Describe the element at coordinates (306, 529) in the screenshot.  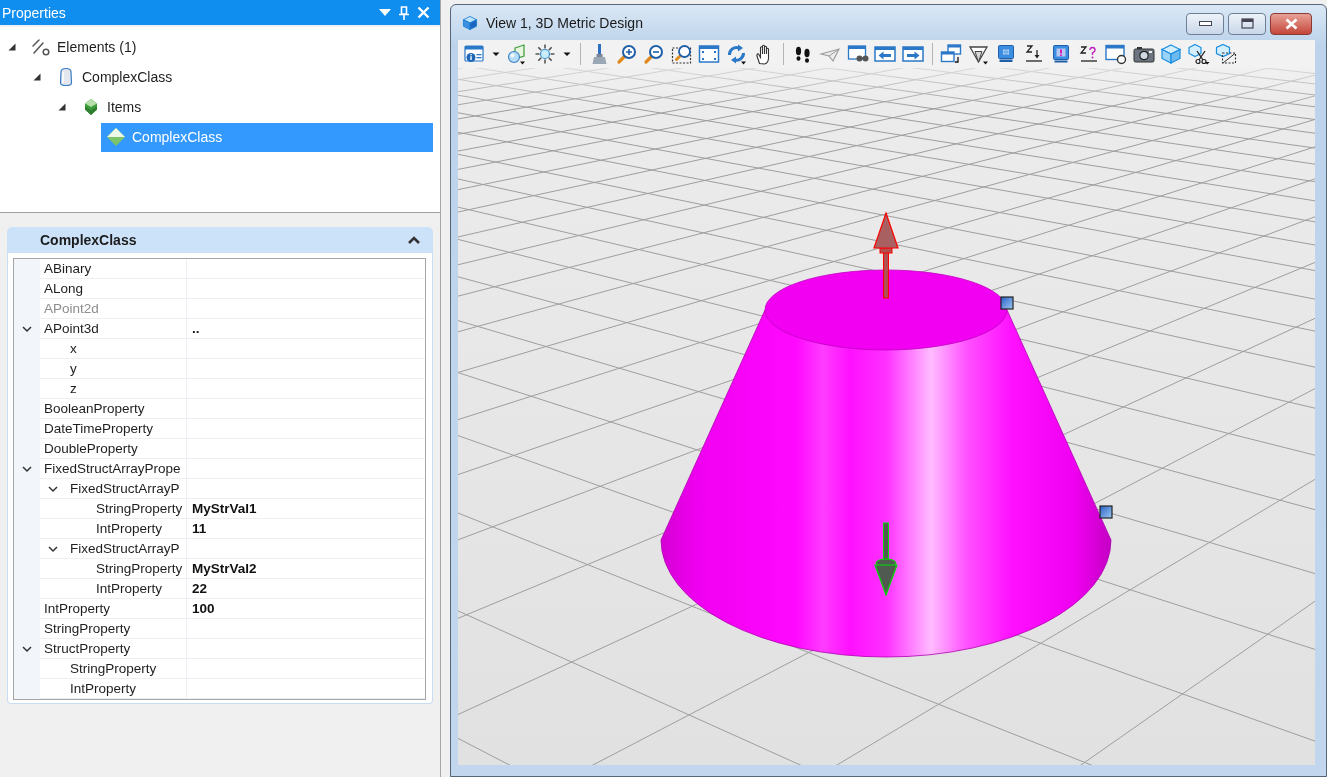
I see `value-field: 11` at that location.